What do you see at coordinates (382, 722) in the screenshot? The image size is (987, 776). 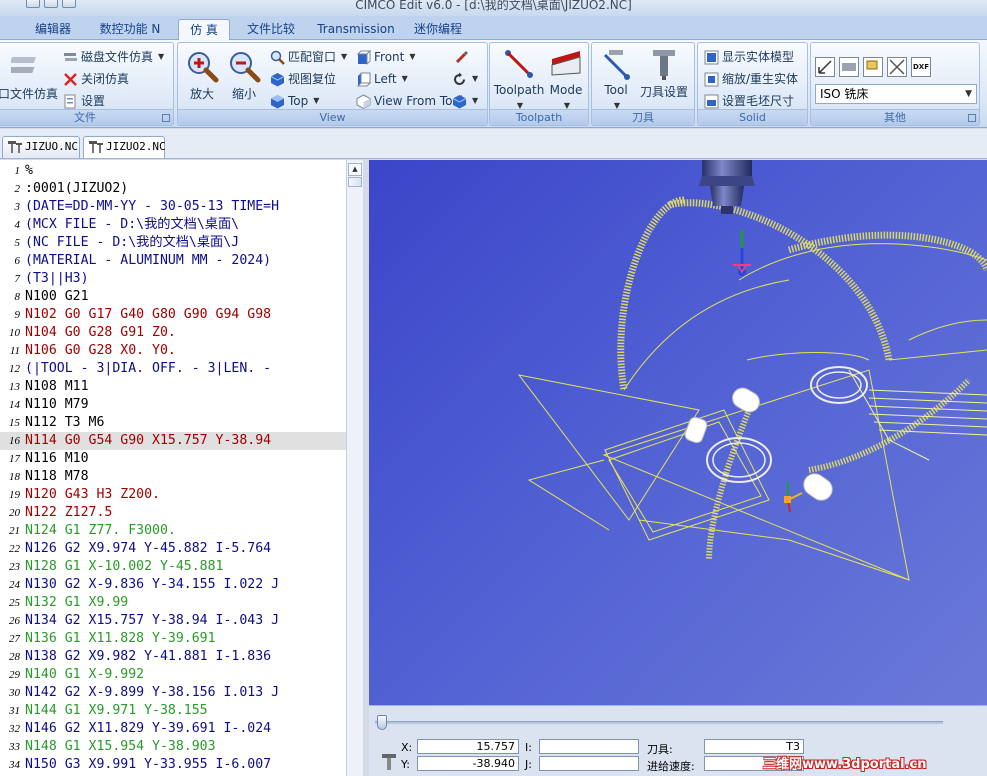 I see `slider-knob` at bounding box center [382, 722].